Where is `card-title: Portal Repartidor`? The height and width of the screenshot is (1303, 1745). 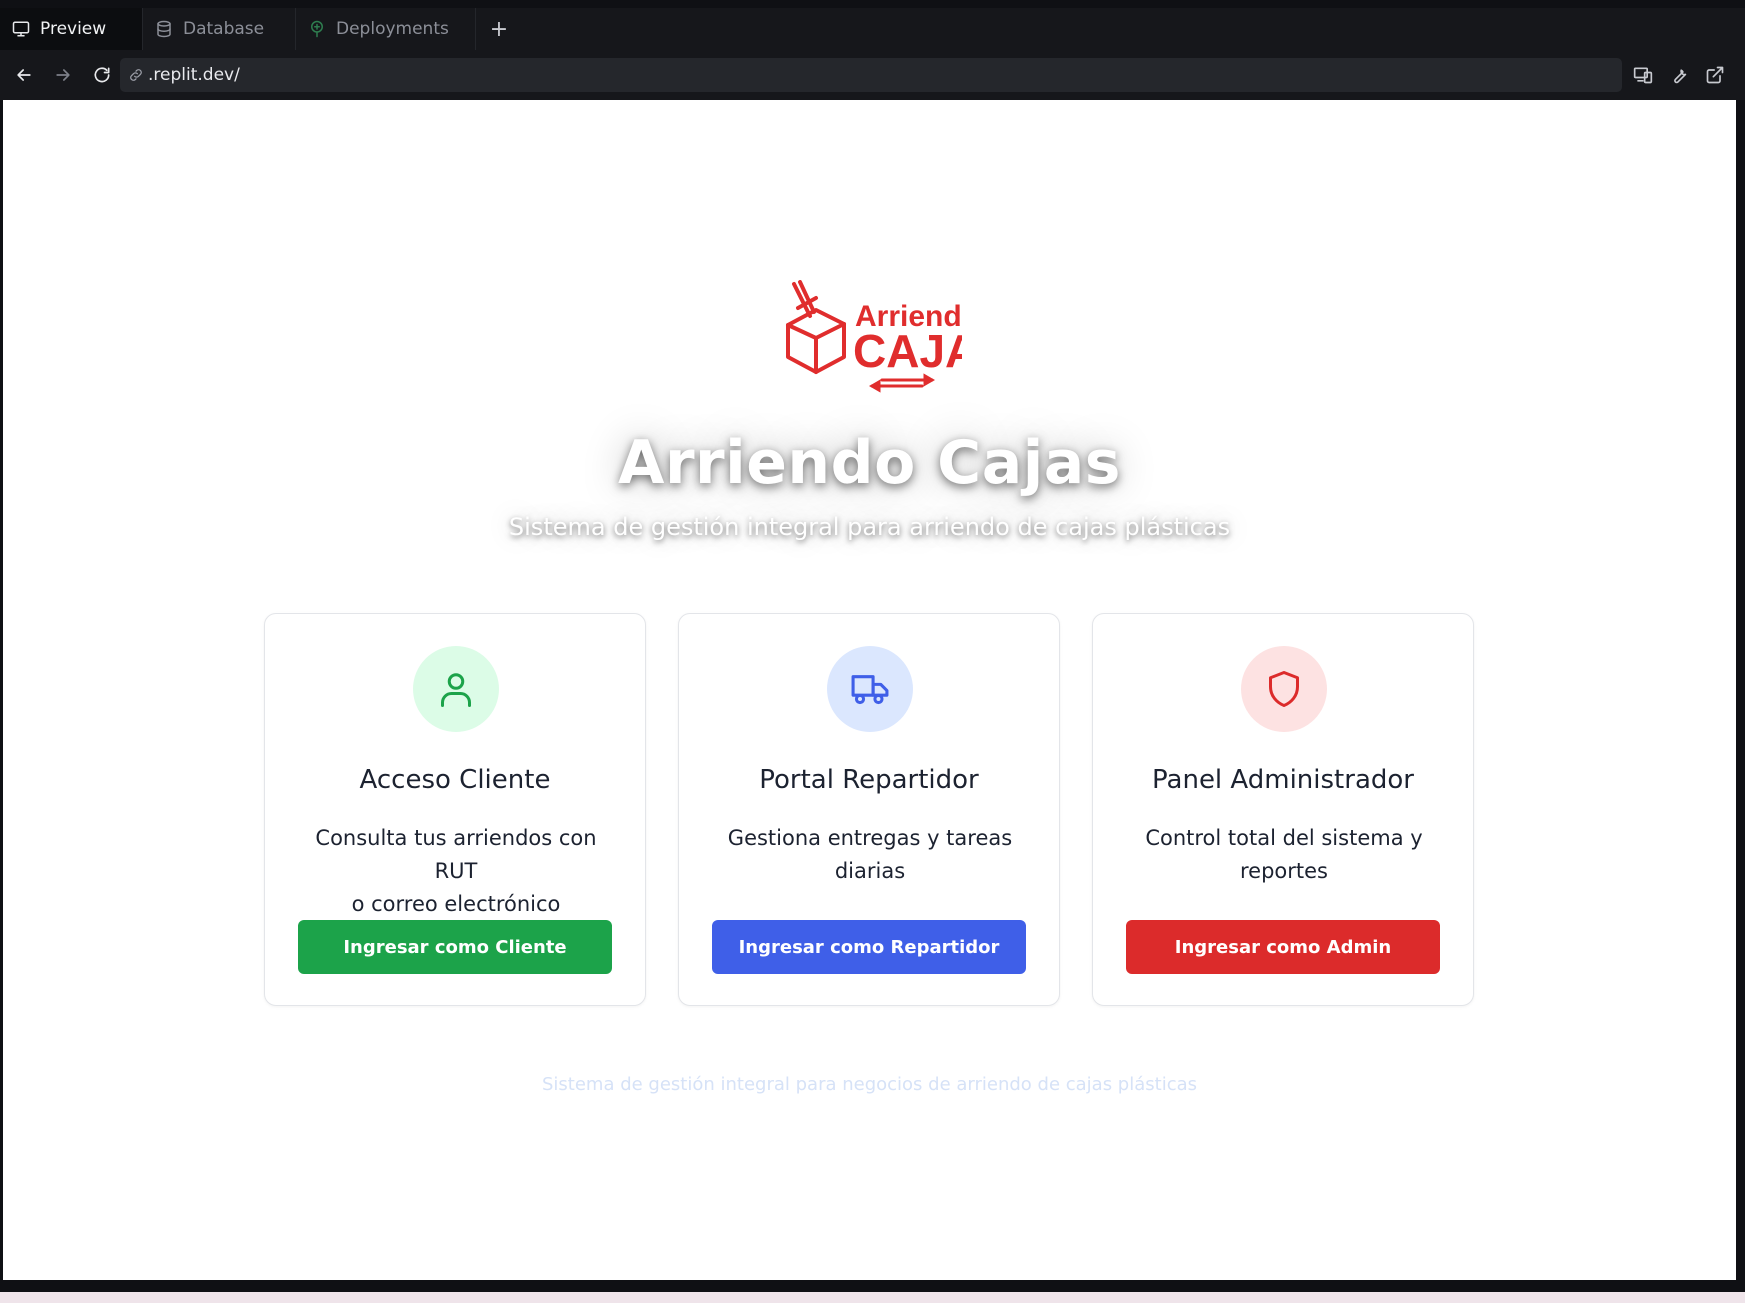 card-title: Portal Repartidor is located at coordinates (869, 780).